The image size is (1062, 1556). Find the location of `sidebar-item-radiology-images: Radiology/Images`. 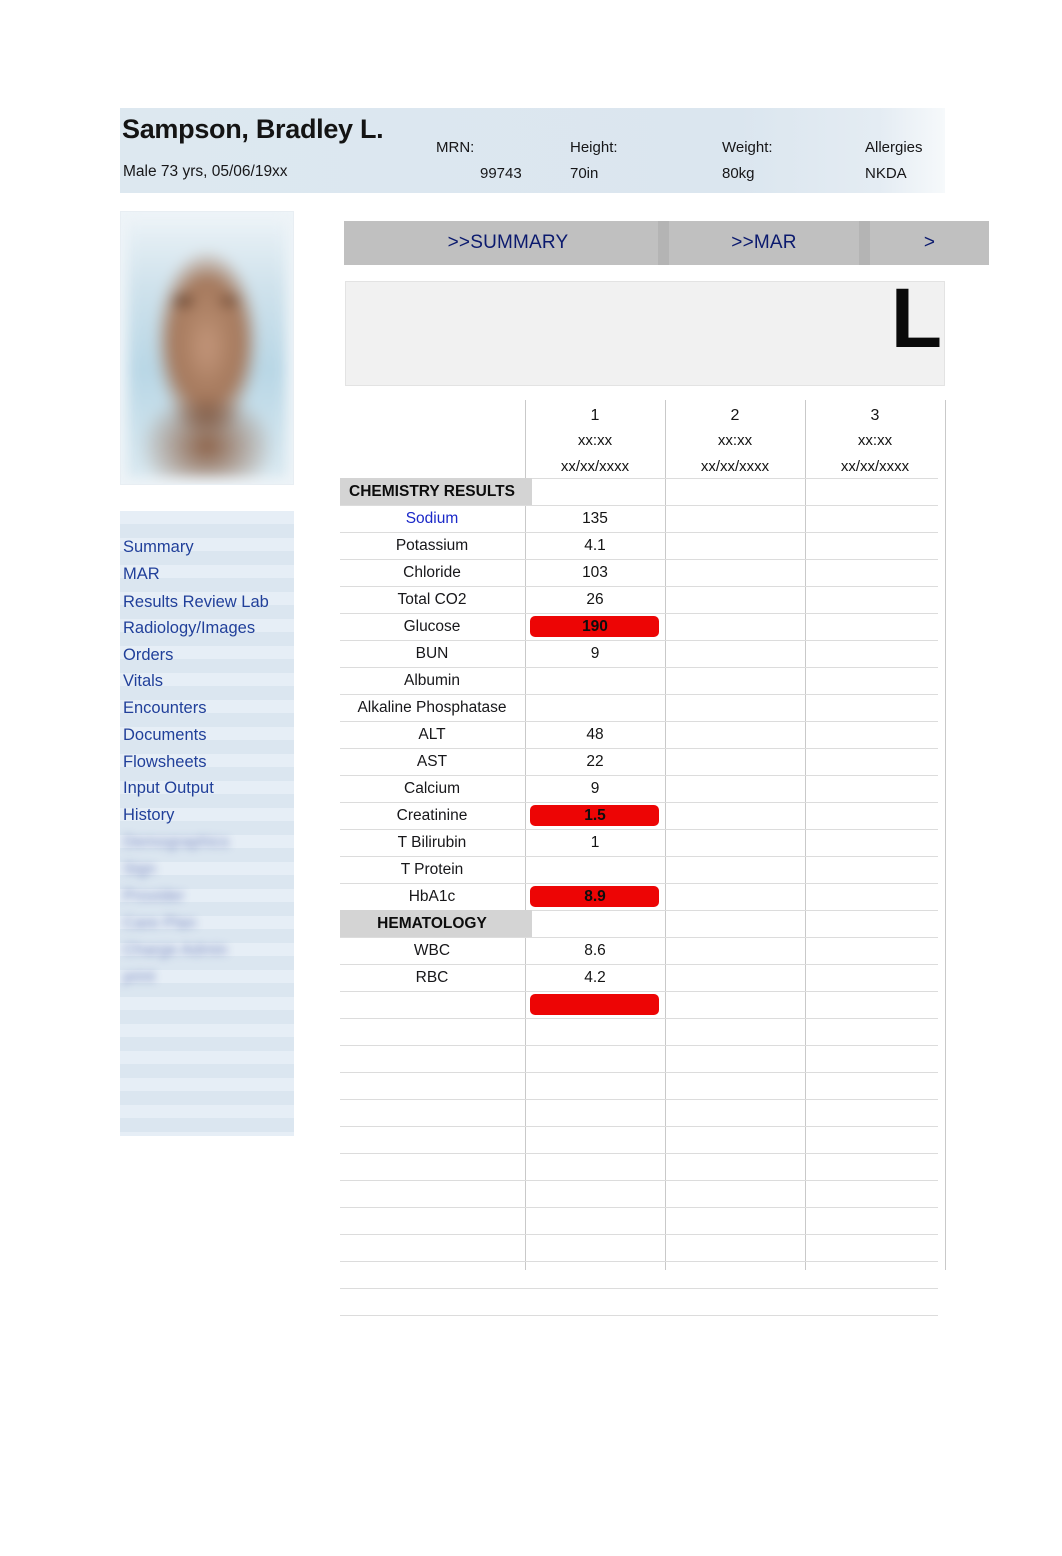

sidebar-item-radiology-images: Radiology/Images is located at coordinates (189, 628).